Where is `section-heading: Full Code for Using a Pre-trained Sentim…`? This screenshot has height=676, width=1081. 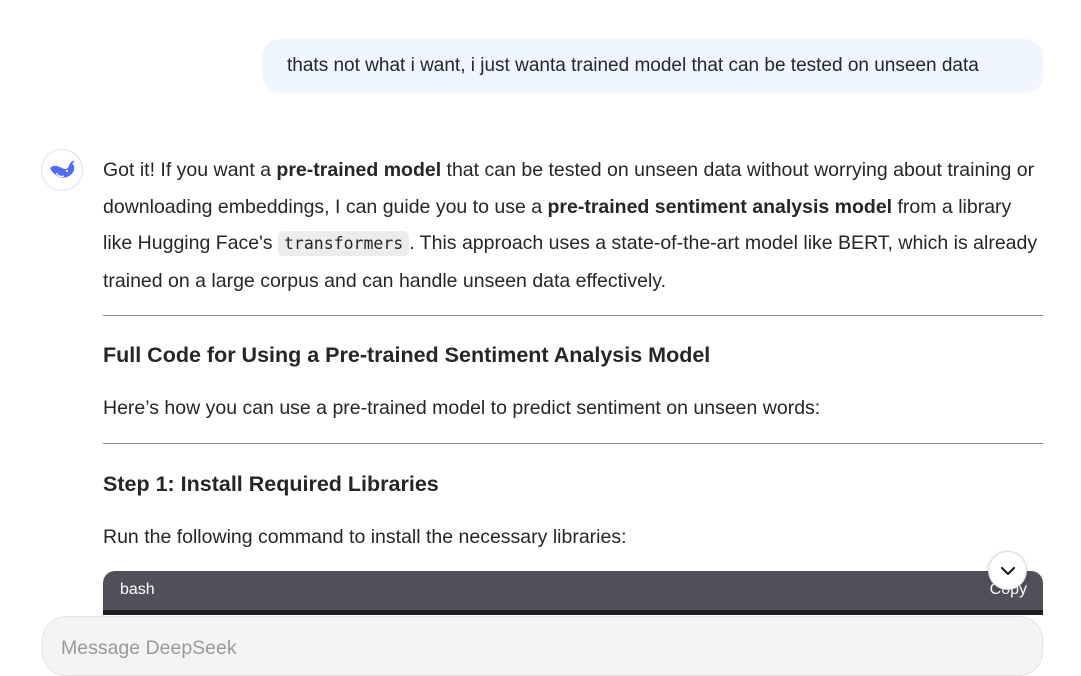
section-heading: Full Code for Using a Pre-trained Sentim… is located at coordinates (407, 355).